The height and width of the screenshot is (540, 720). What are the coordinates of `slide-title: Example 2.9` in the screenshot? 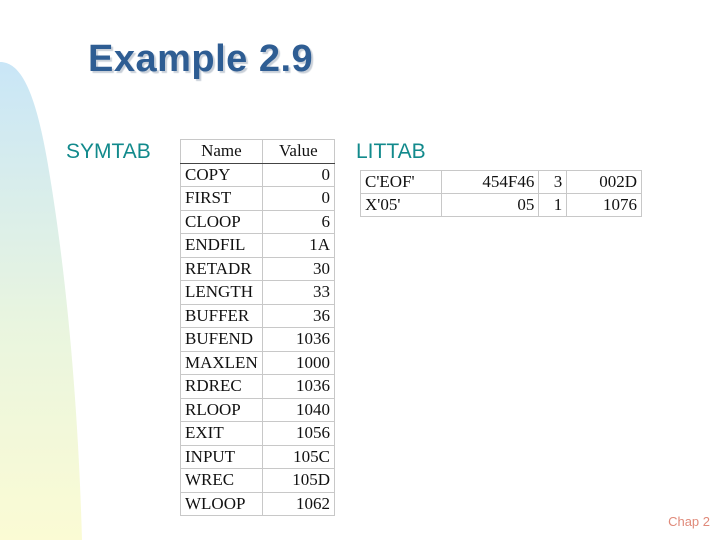 It's located at (201, 59).